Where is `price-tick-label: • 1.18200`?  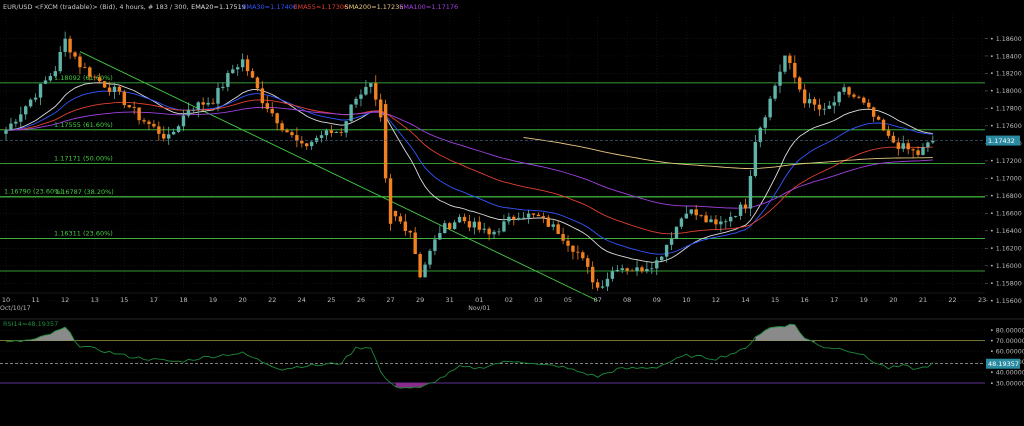 price-tick-label: • 1.18200 is located at coordinates (1006, 74).